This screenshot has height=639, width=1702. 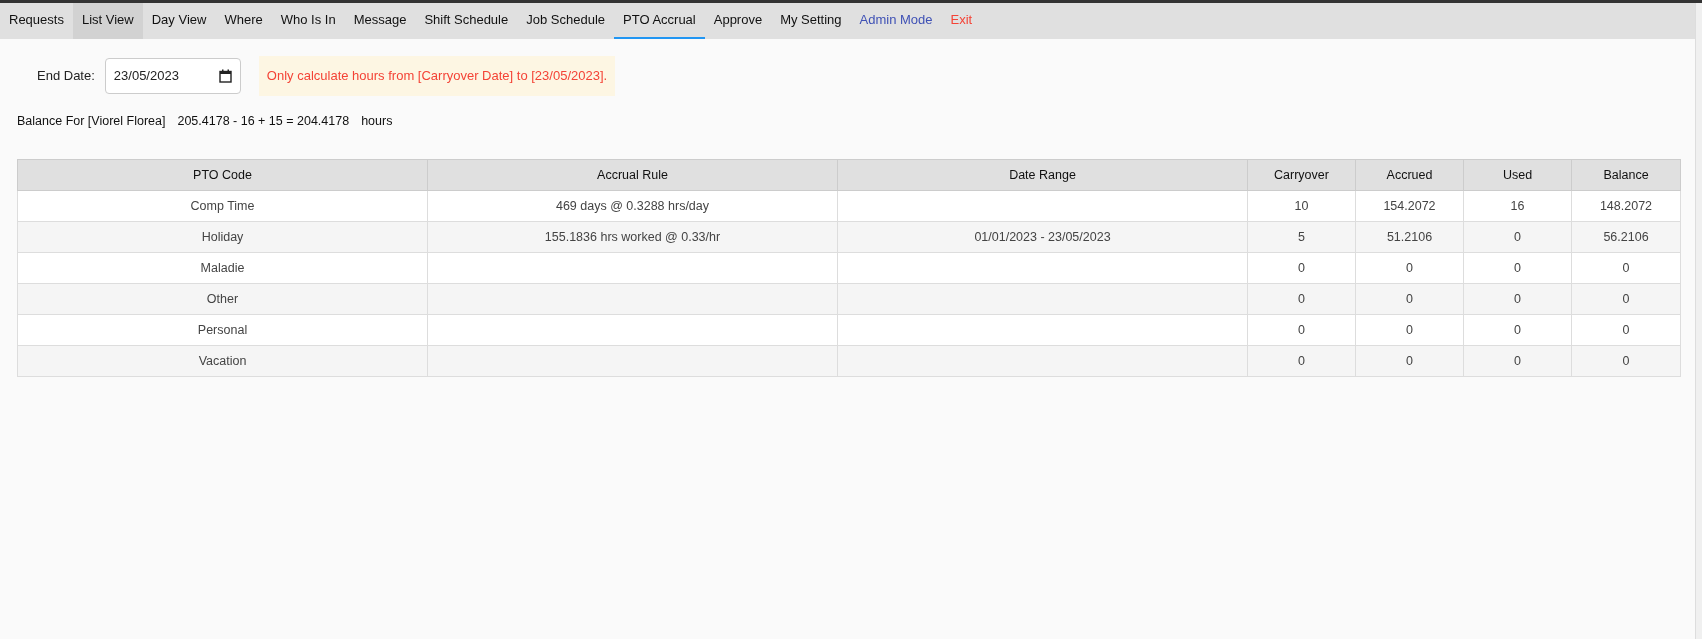 What do you see at coordinates (1301, 206) in the screenshot?
I see `table-cell: 10` at bounding box center [1301, 206].